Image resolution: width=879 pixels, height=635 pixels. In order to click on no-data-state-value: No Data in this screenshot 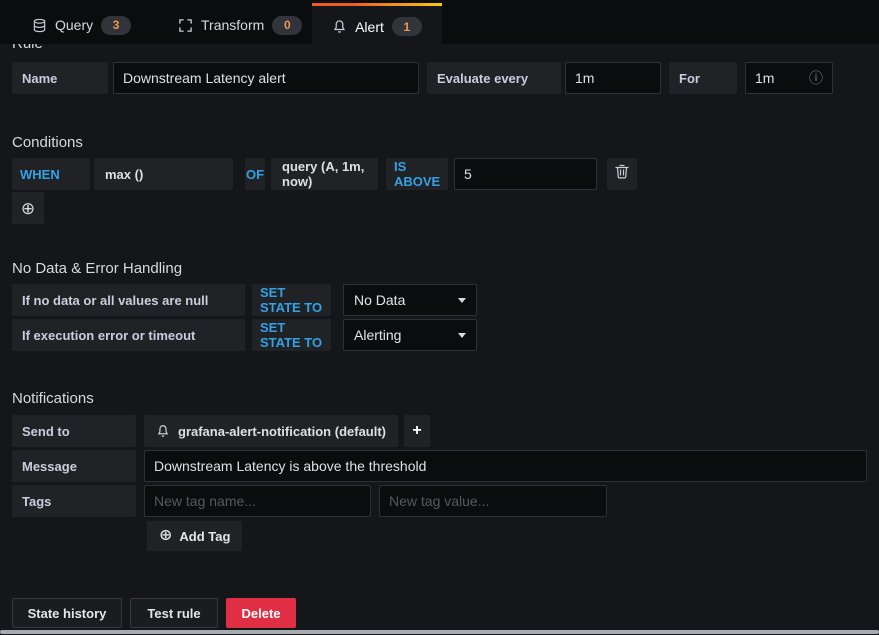, I will do `click(380, 300)`.